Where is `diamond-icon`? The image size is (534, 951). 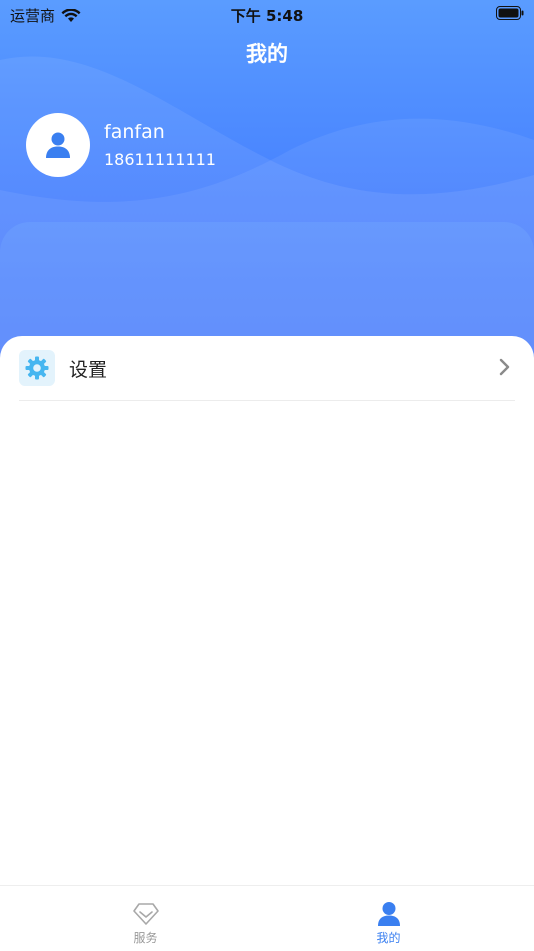
diamond-icon is located at coordinates (145, 914).